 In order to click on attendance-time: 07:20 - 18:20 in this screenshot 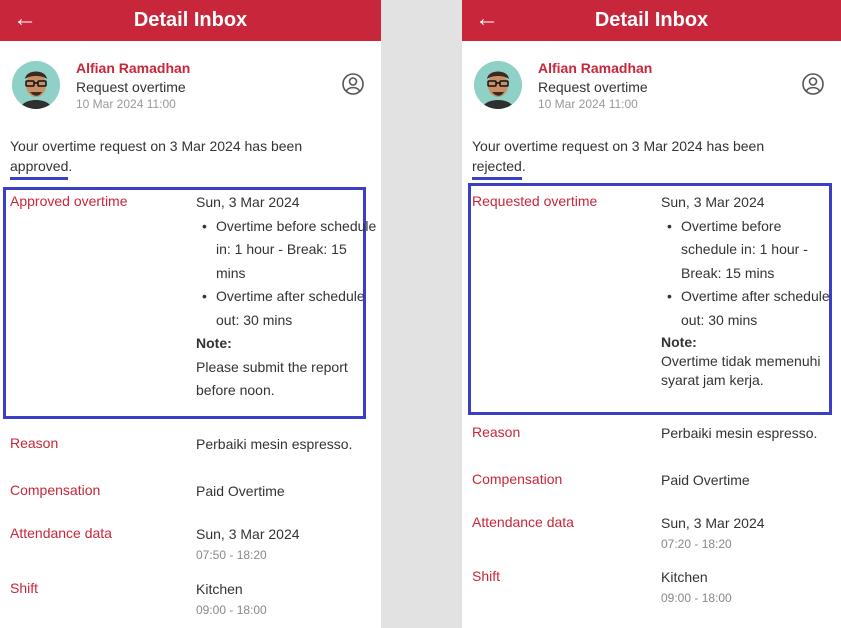, I will do `click(696, 543)`.